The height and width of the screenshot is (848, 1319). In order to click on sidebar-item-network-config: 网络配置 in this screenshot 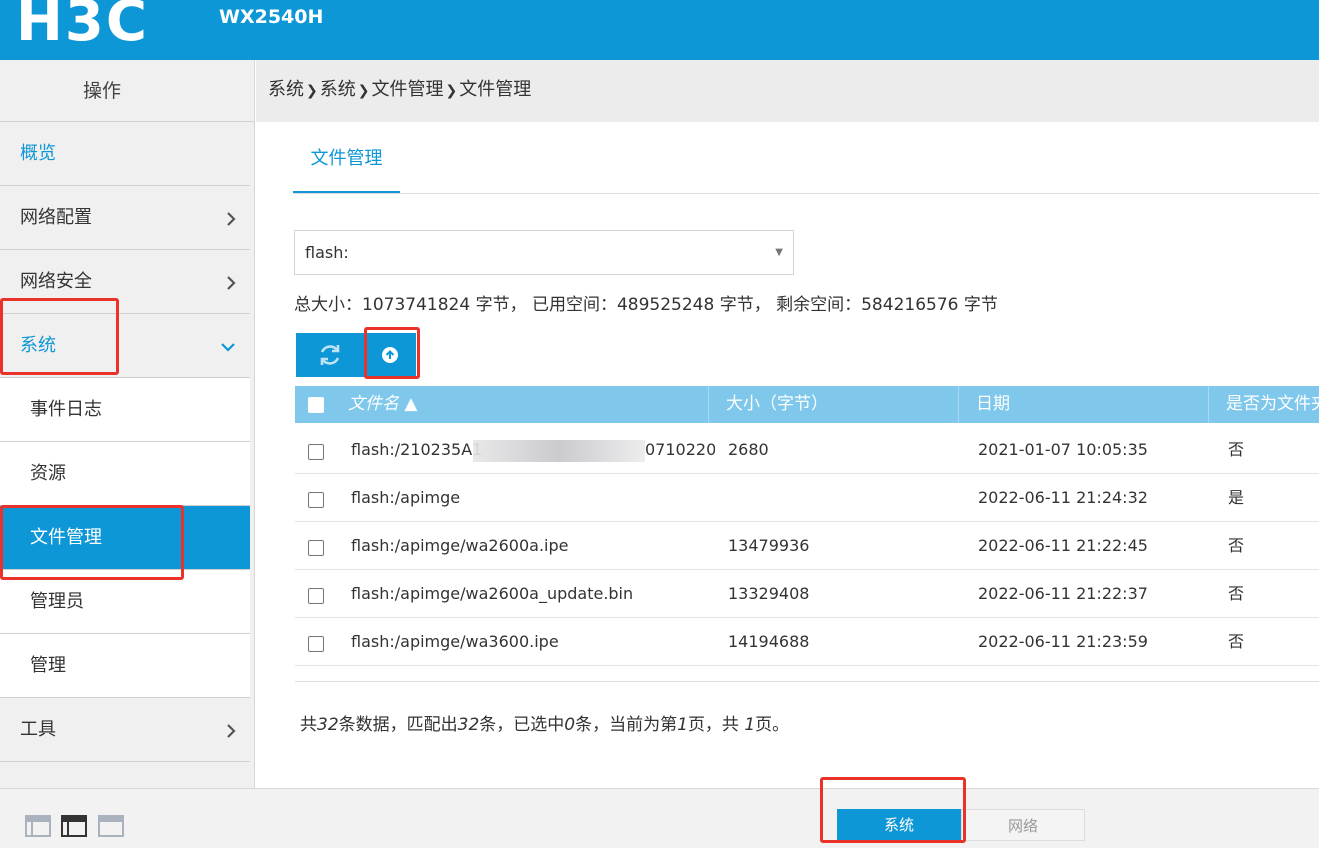, I will do `click(125, 218)`.